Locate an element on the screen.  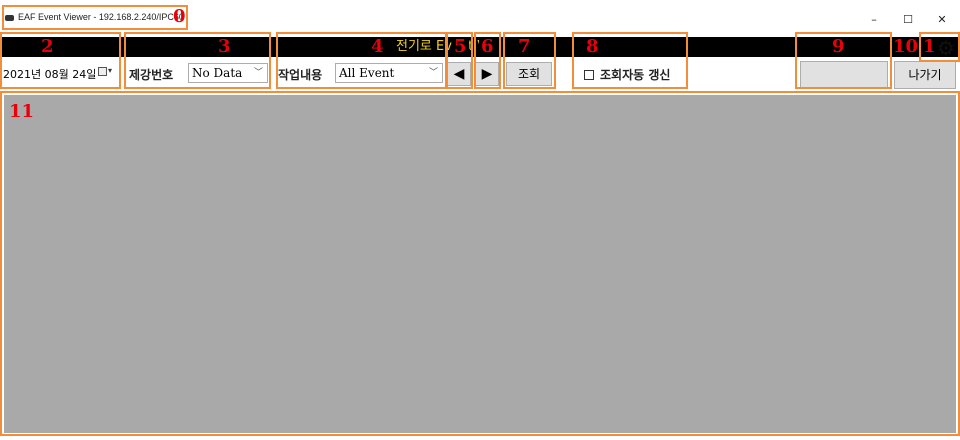
exit-button: 나가기 is located at coordinates (925, 75).